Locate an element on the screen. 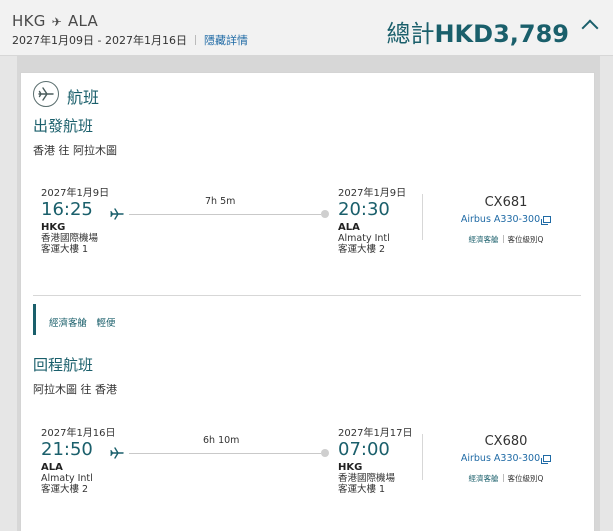 The image size is (613, 531). inbound-departure: 2027年1月16日 21:50 ALA Almaty Intl 客運大樓 2 is located at coordinates (101, 459).